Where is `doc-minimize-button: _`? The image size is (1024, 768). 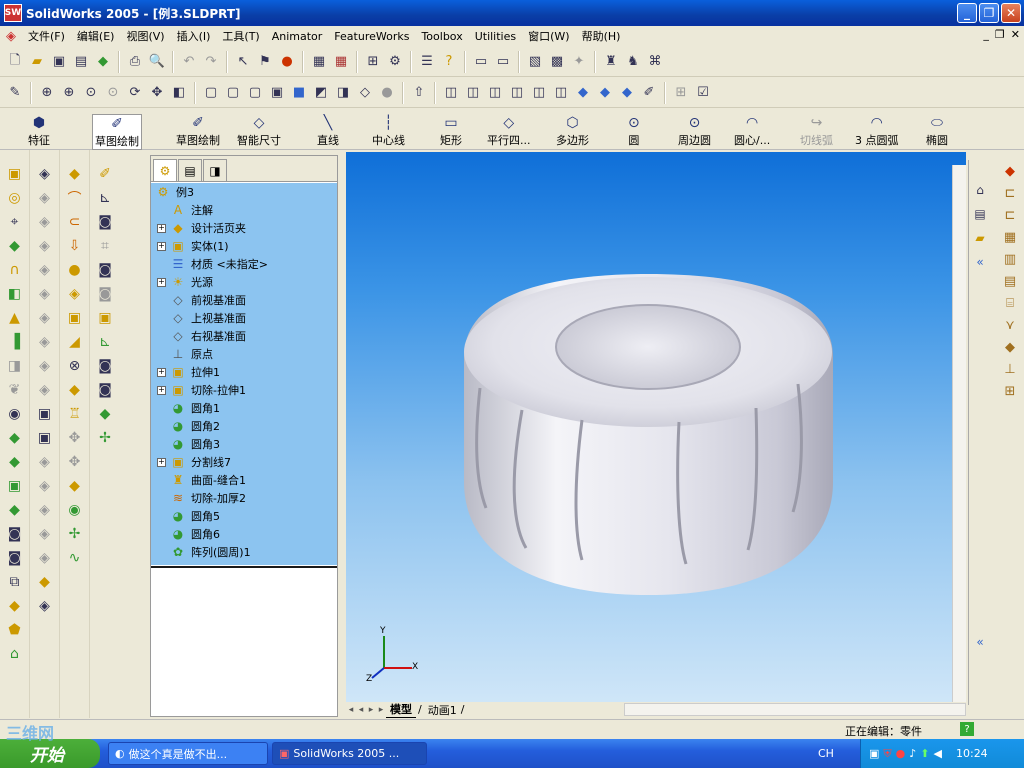 doc-minimize-button: _ is located at coordinates (986, 34).